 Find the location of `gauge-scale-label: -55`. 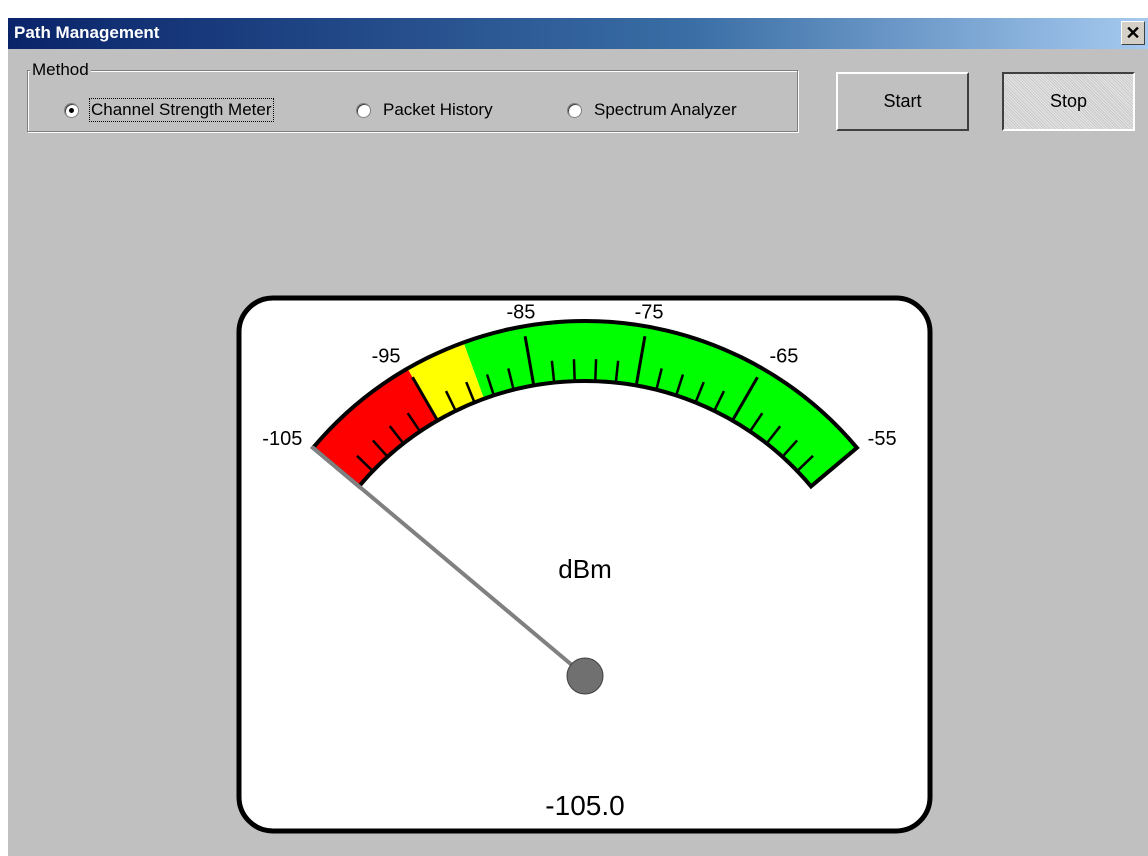

gauge-scale-label: -55 is located at coordinates (882, 439).